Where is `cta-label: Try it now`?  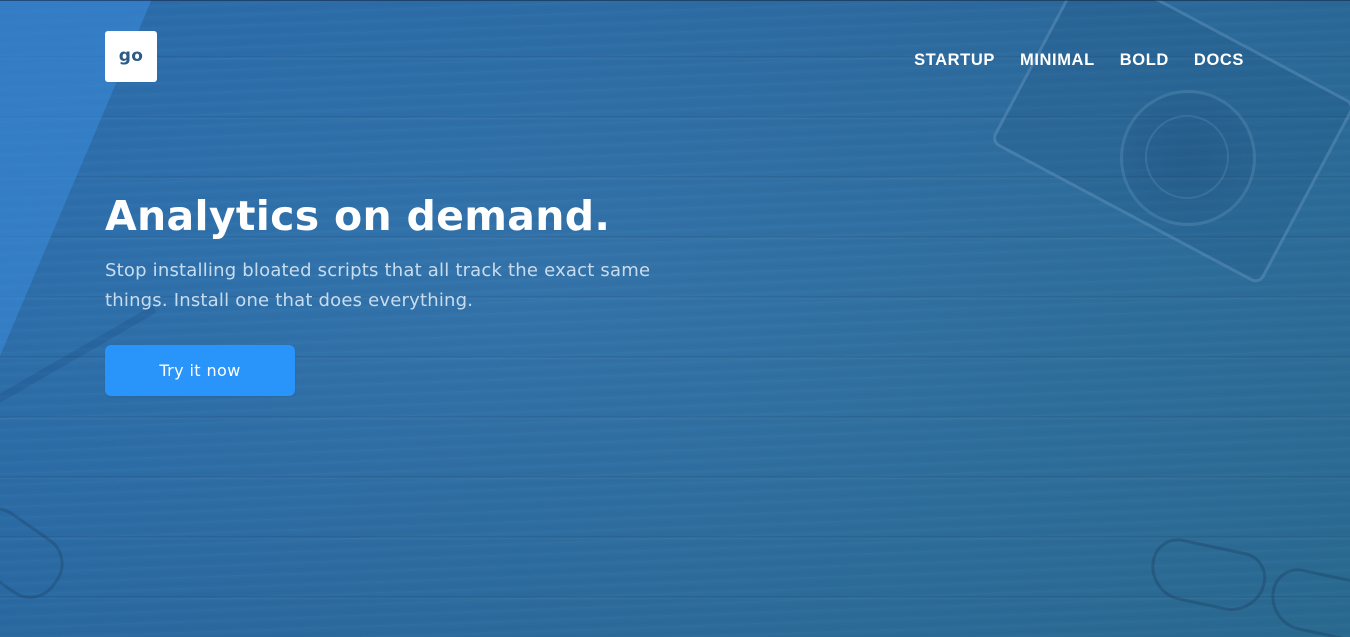
cta-label: Try it now is located at coordinates (200, 370).